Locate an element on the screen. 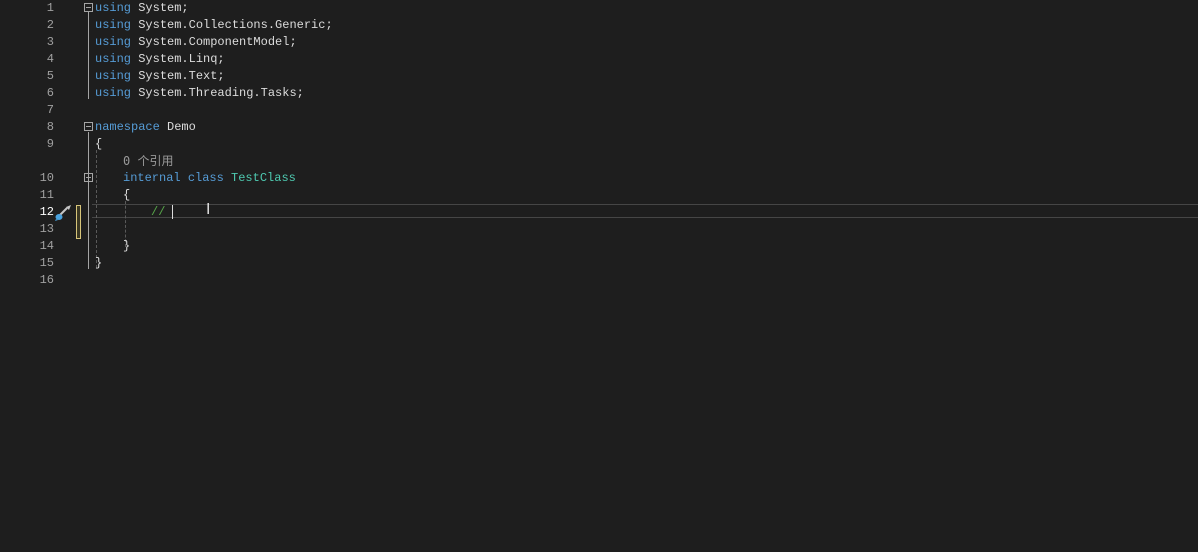  code-text: using System.Threading.Tasks; is located at coordinates (199, 93).